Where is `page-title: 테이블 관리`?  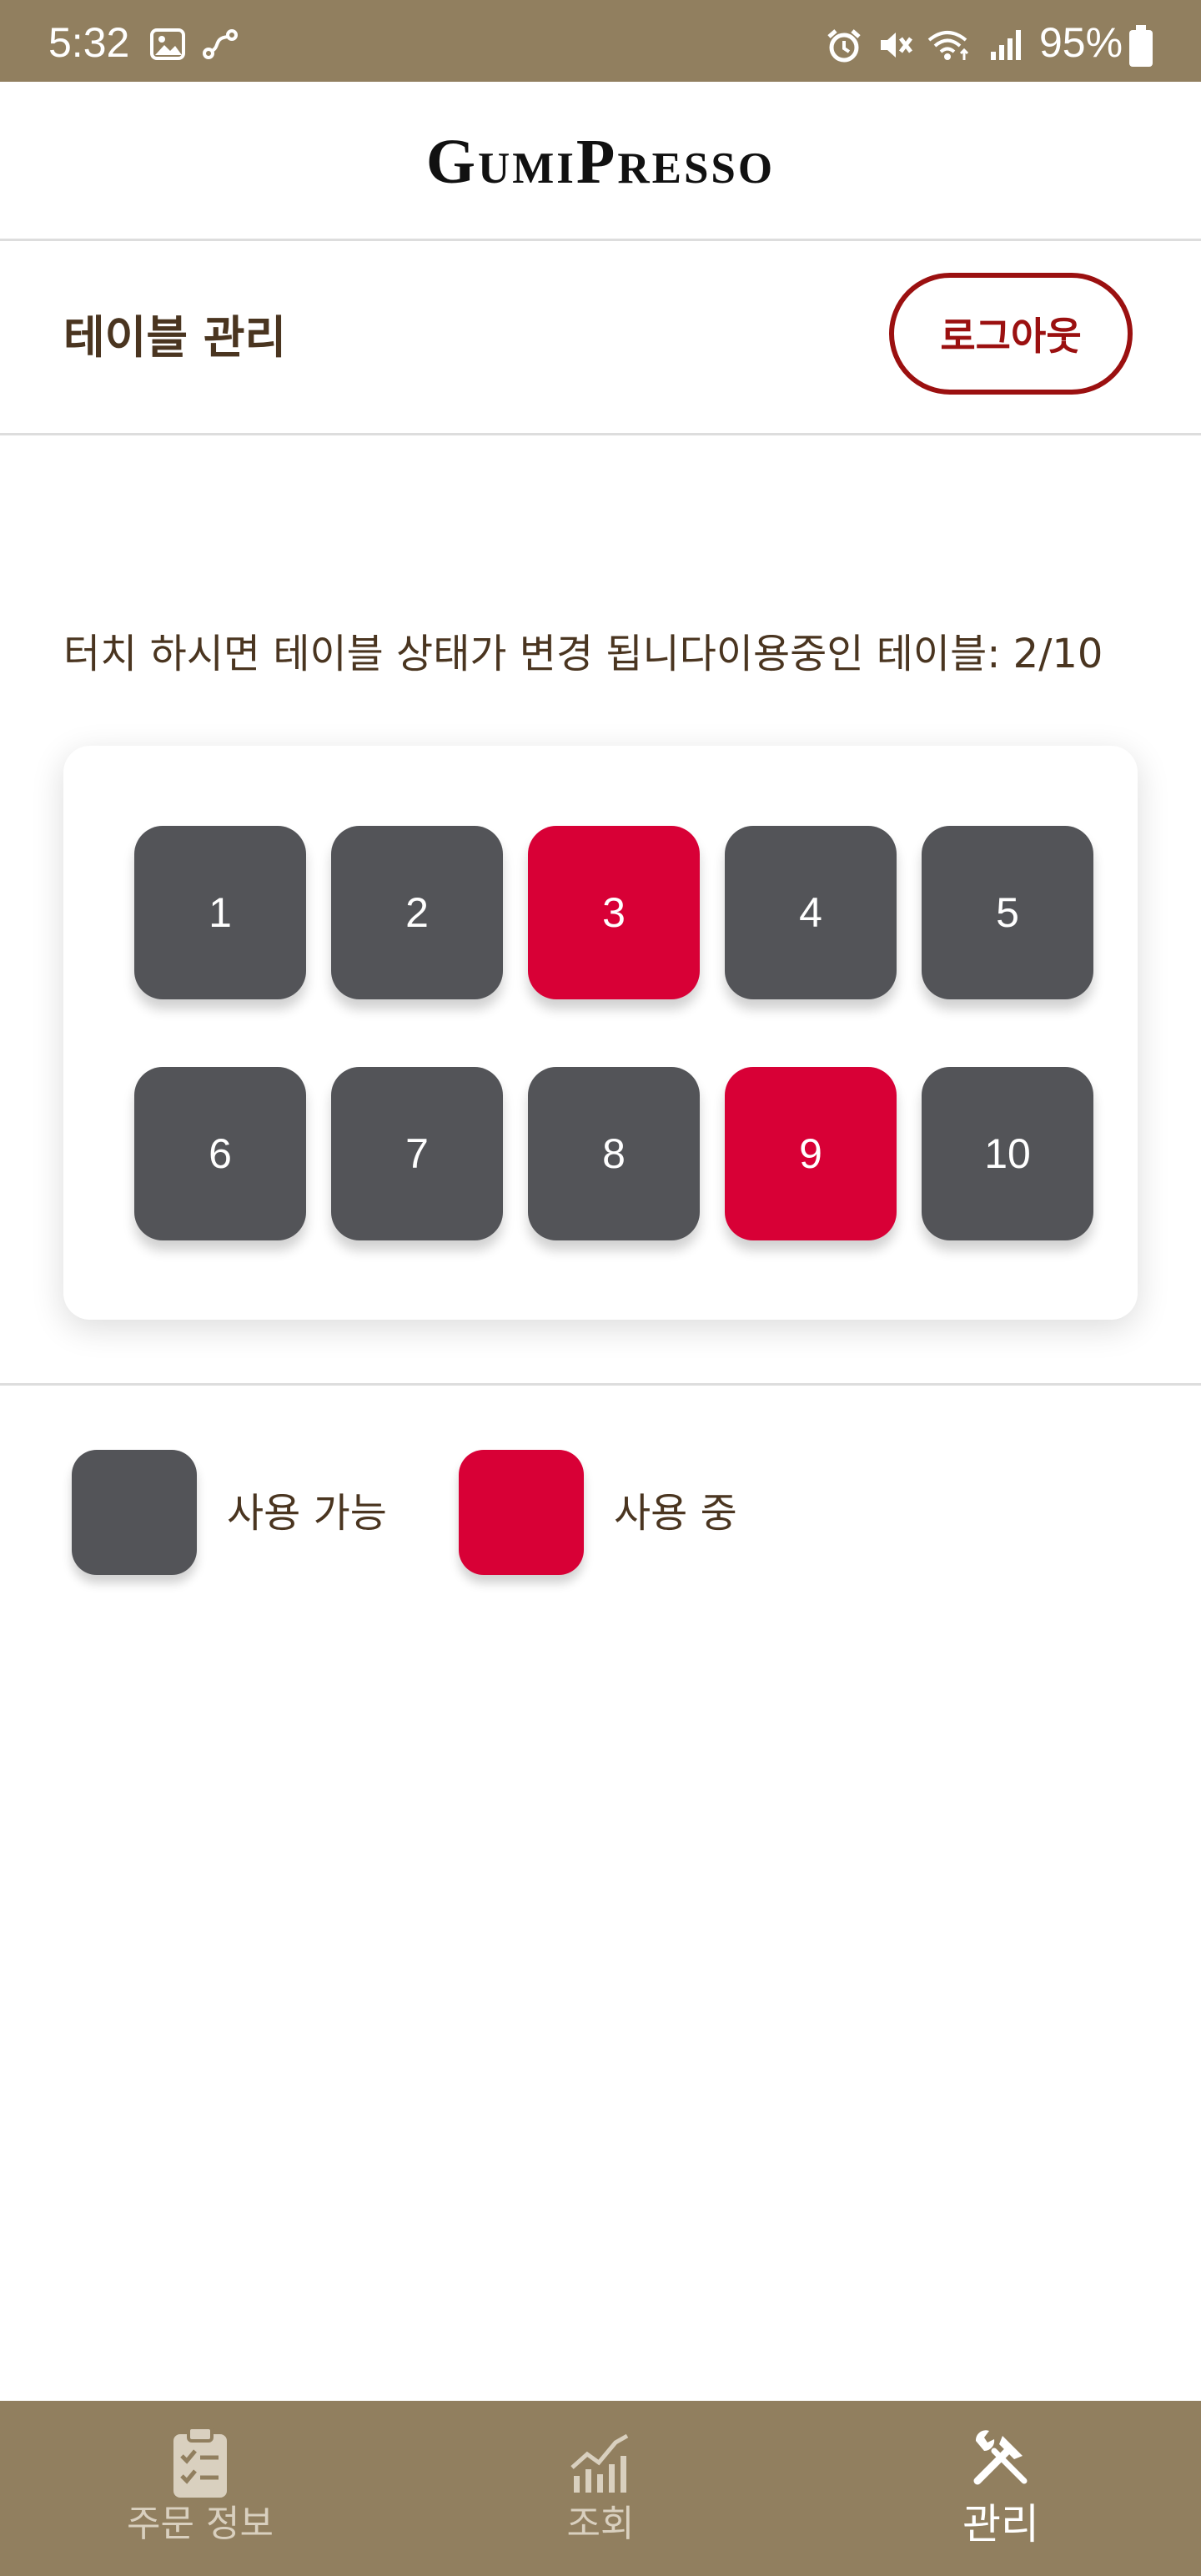
page-title: 테이블 관리 is located at coordinates (175, 337).